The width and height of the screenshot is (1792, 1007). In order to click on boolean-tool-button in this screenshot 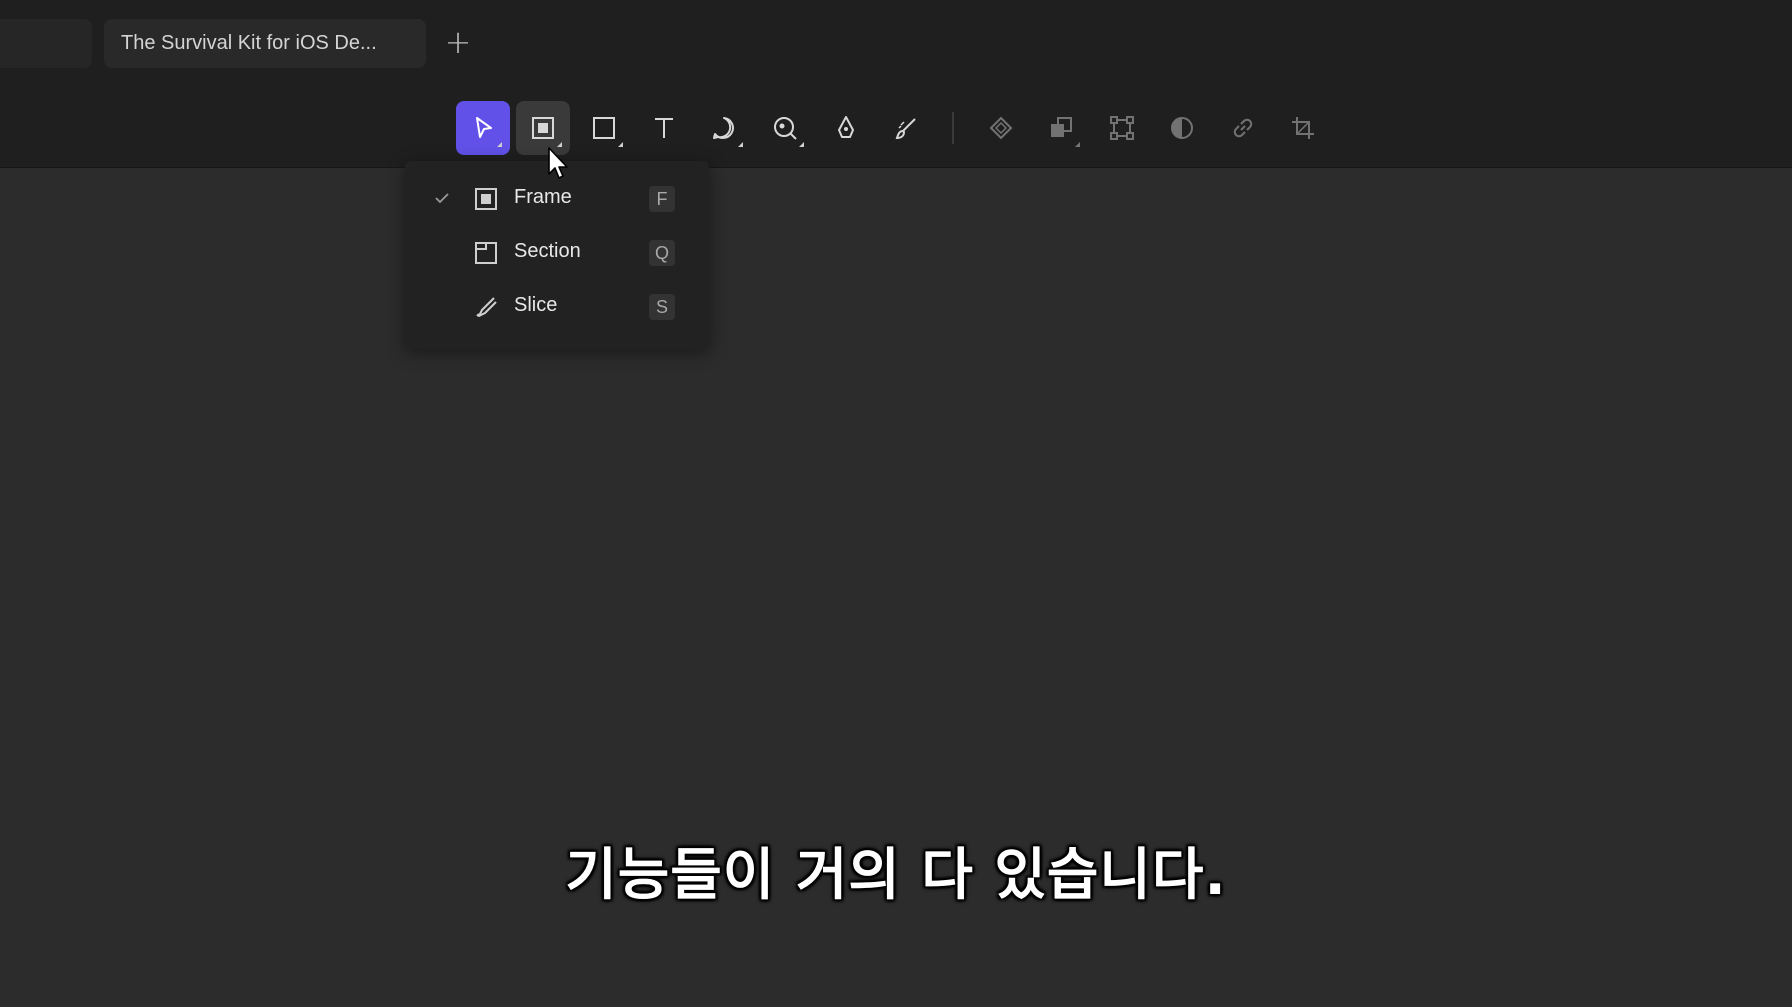, I will do `click(1061, 128)`.